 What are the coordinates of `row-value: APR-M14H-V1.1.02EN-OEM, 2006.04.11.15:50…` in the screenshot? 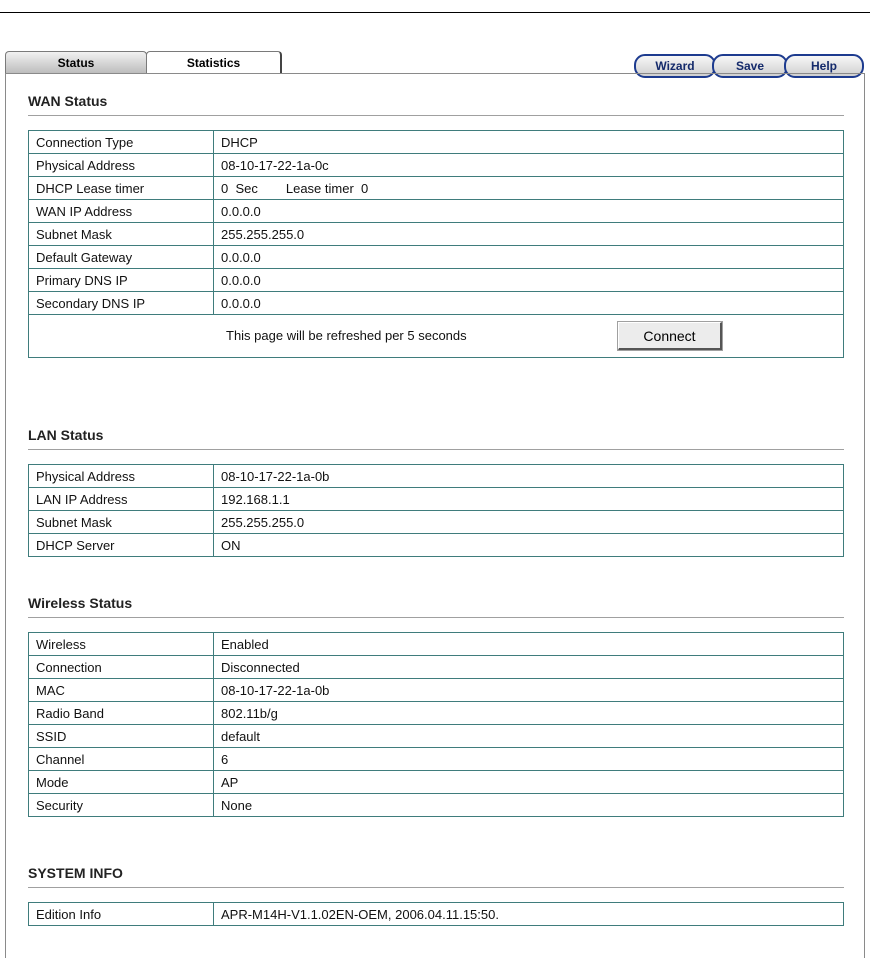 It's located at (528, 914).